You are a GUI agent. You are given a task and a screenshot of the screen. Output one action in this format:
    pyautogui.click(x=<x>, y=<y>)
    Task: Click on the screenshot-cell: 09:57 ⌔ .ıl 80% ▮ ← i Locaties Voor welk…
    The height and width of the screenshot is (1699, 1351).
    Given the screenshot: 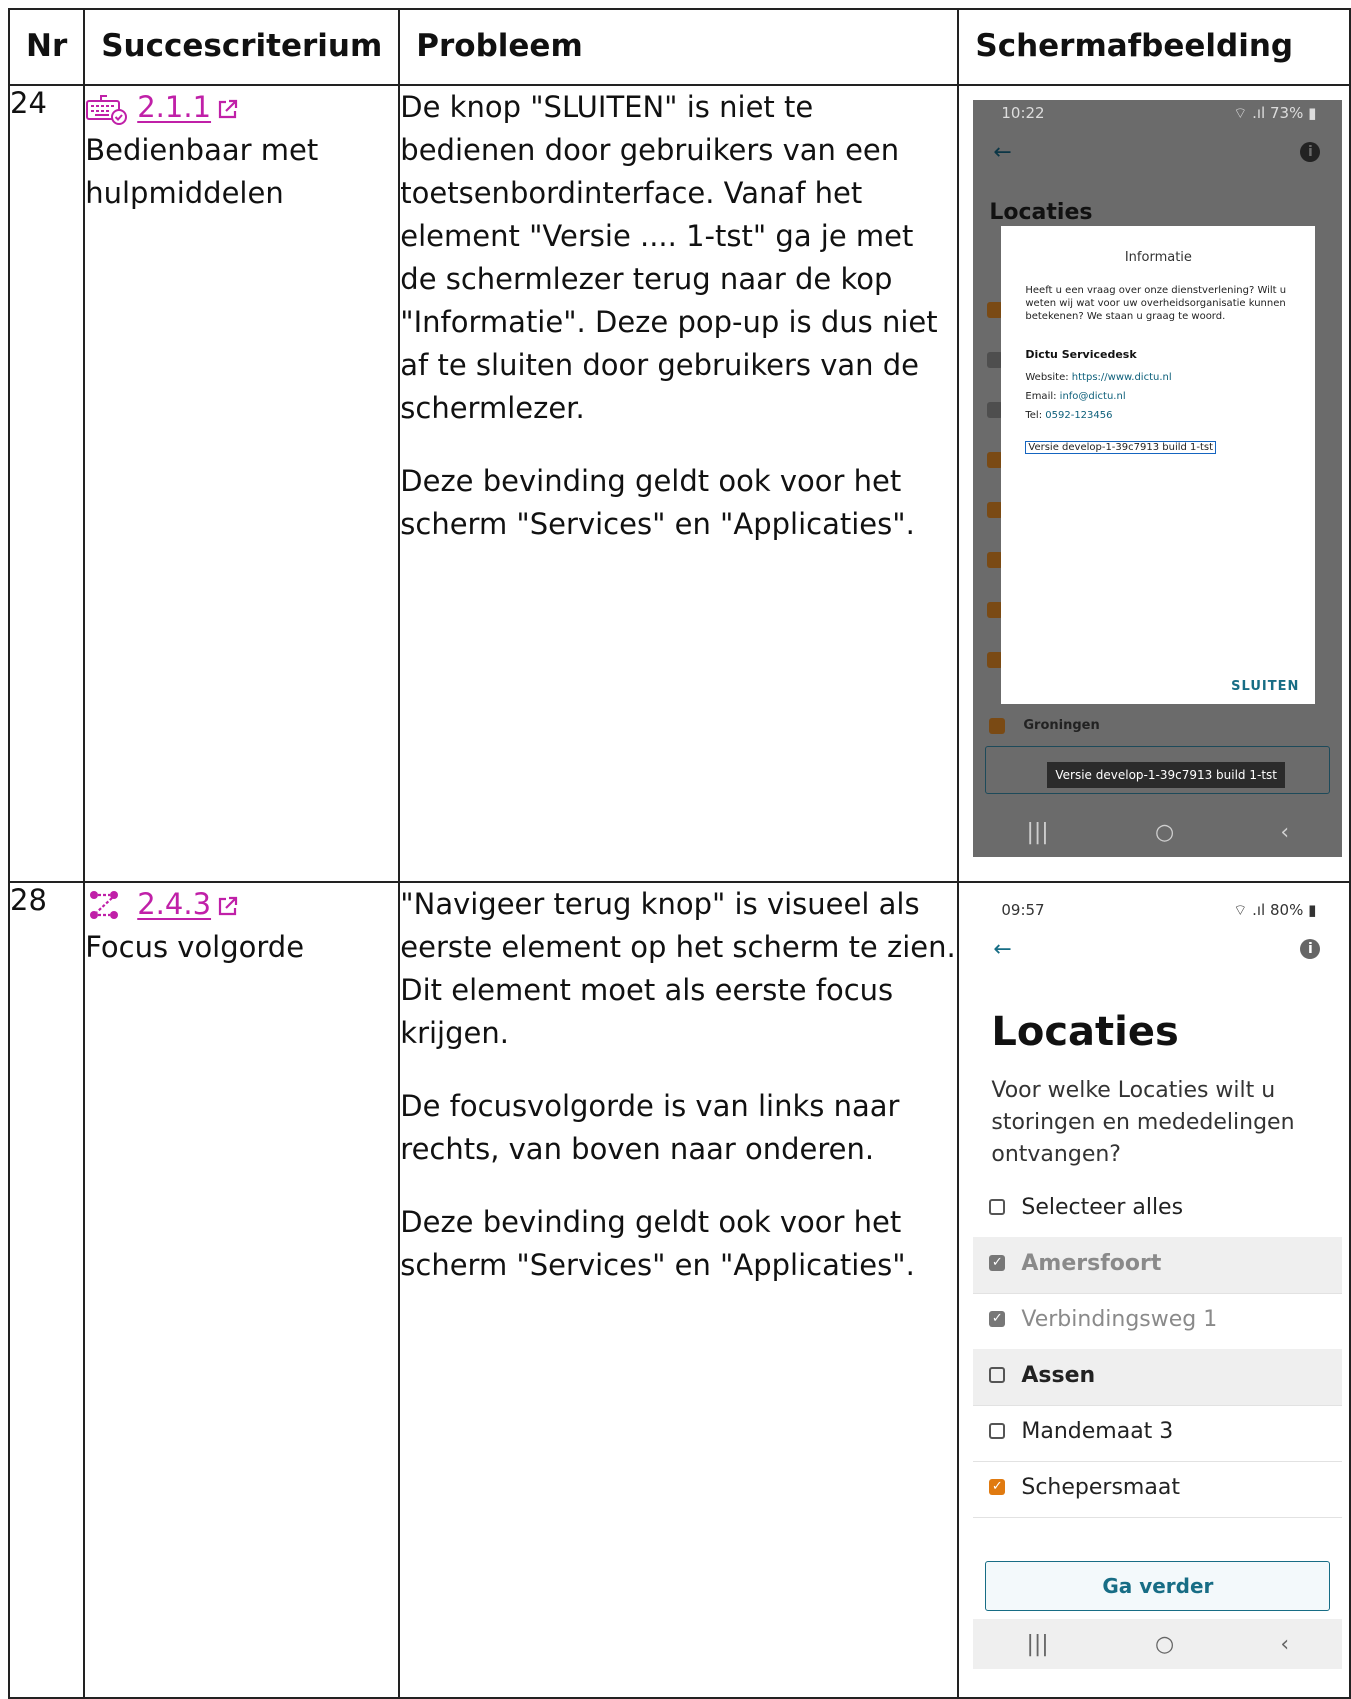 What is the action you would take?
    pyautogui.click(x=1154, y=1290)
    